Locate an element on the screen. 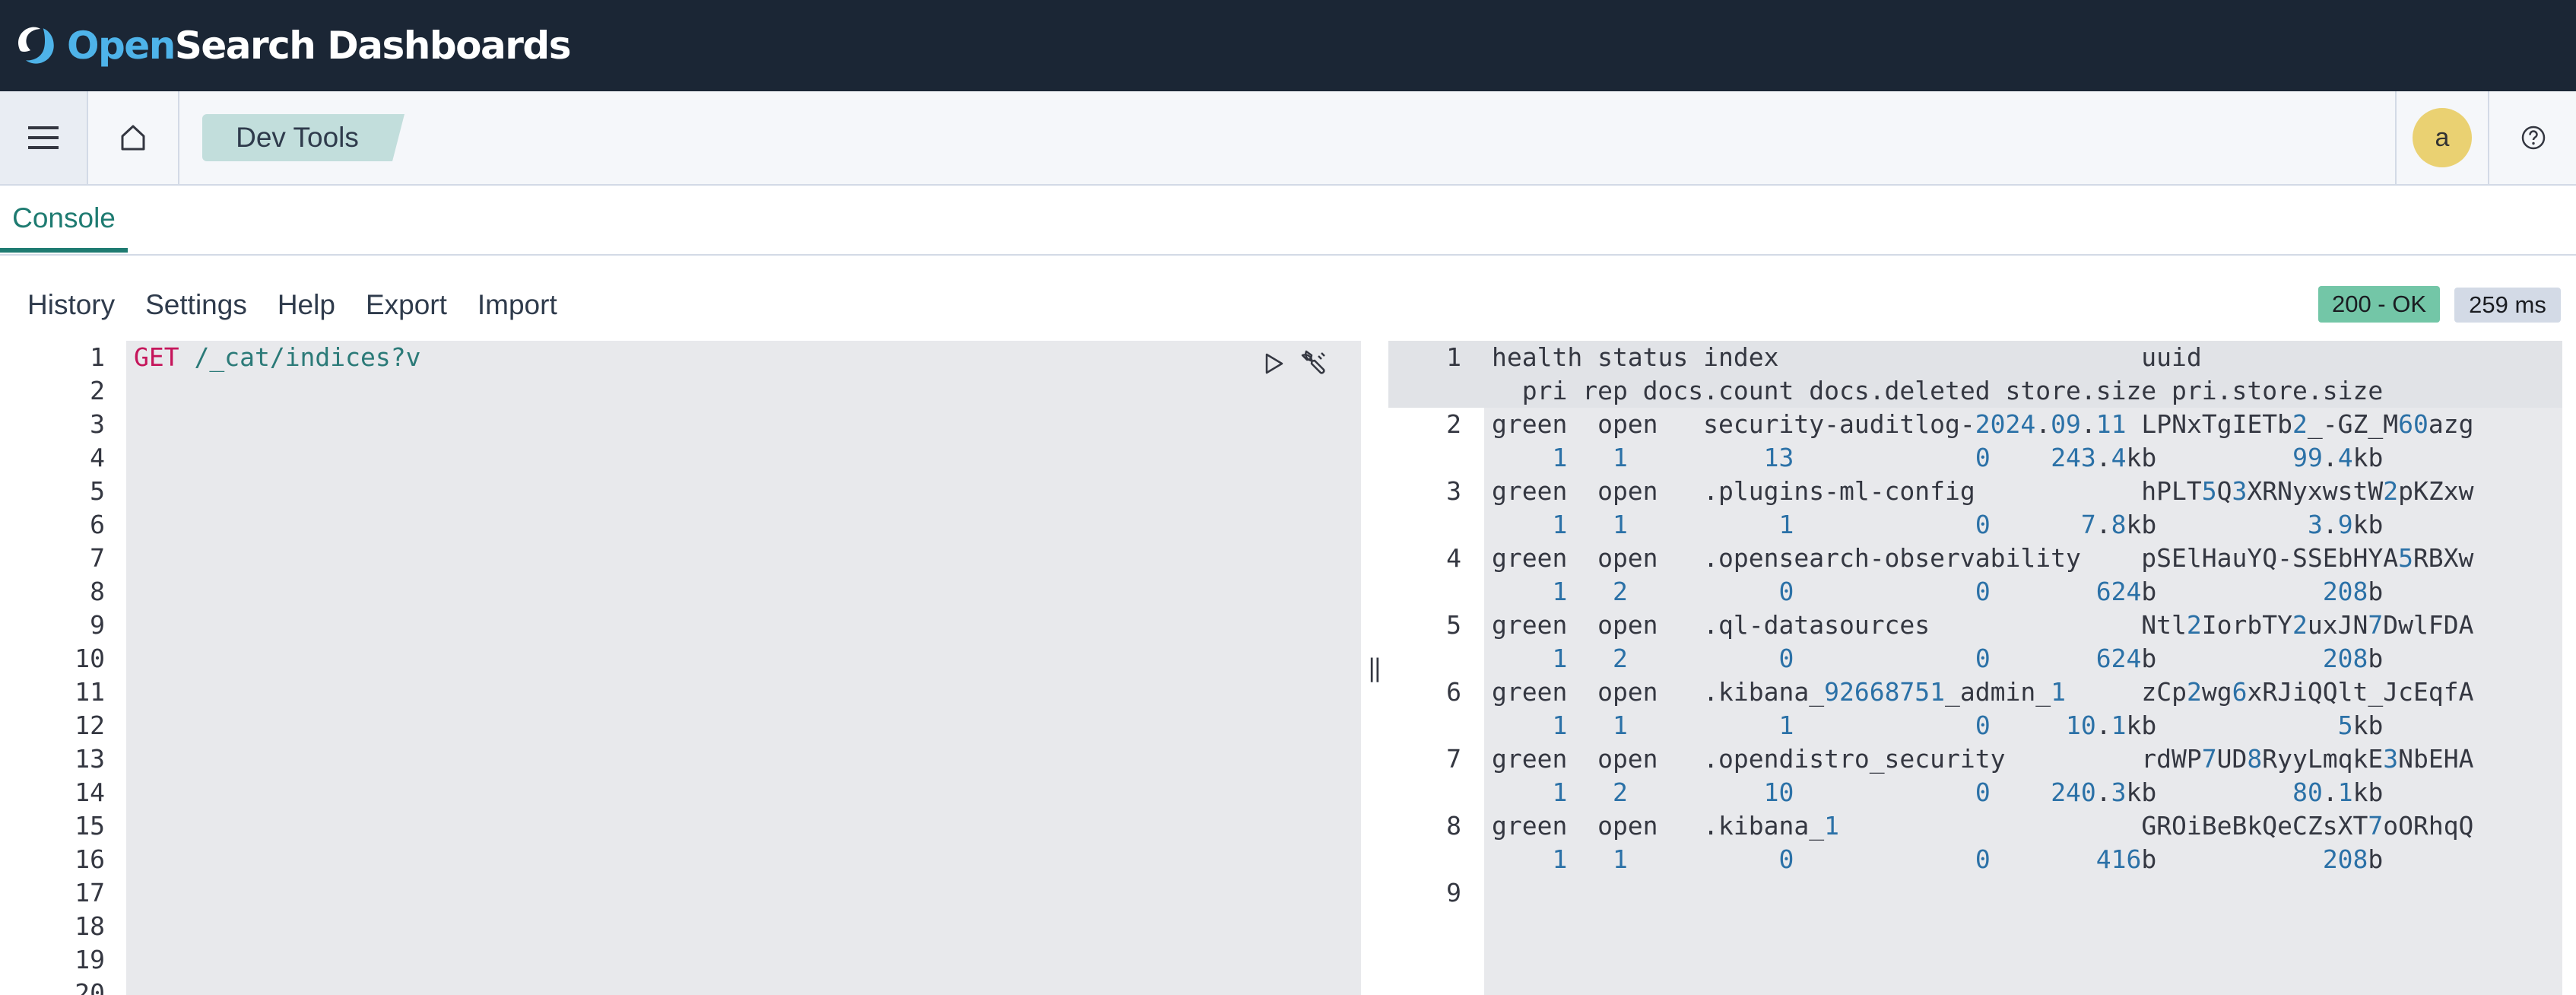 The height and width of the screenshot is (995, 2576). line-number: 20 is located at coordinates (90, 986).